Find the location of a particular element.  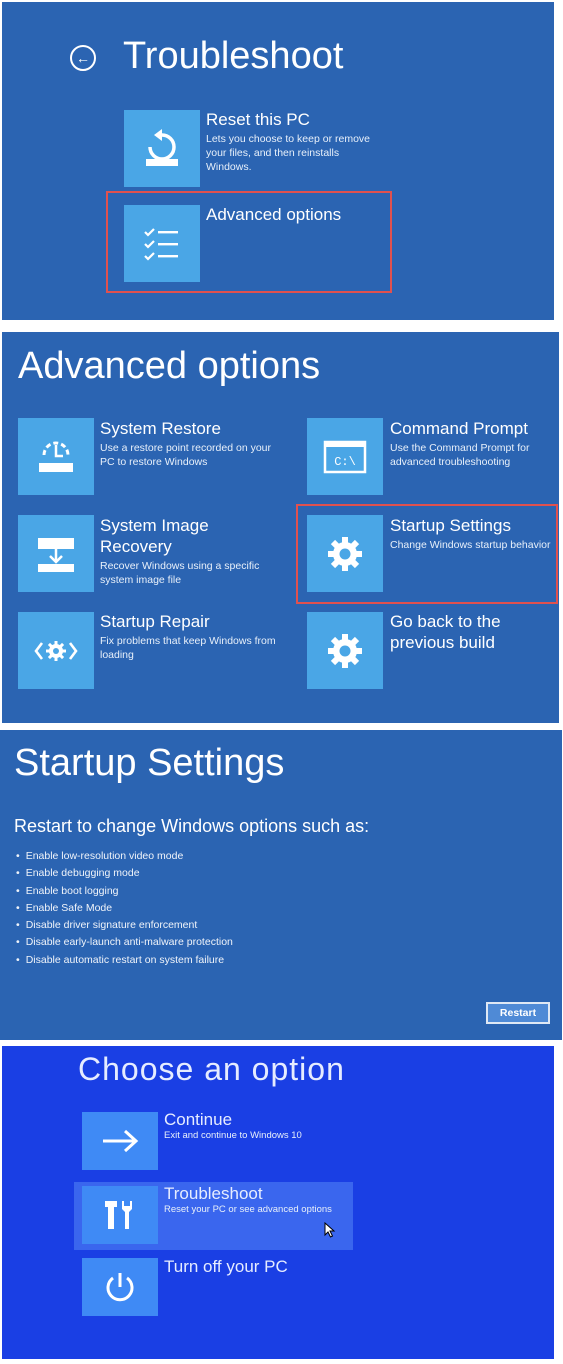

troubleshoot-desc: Reset your PC or see advanced options is located at coordinates (248, 1209).